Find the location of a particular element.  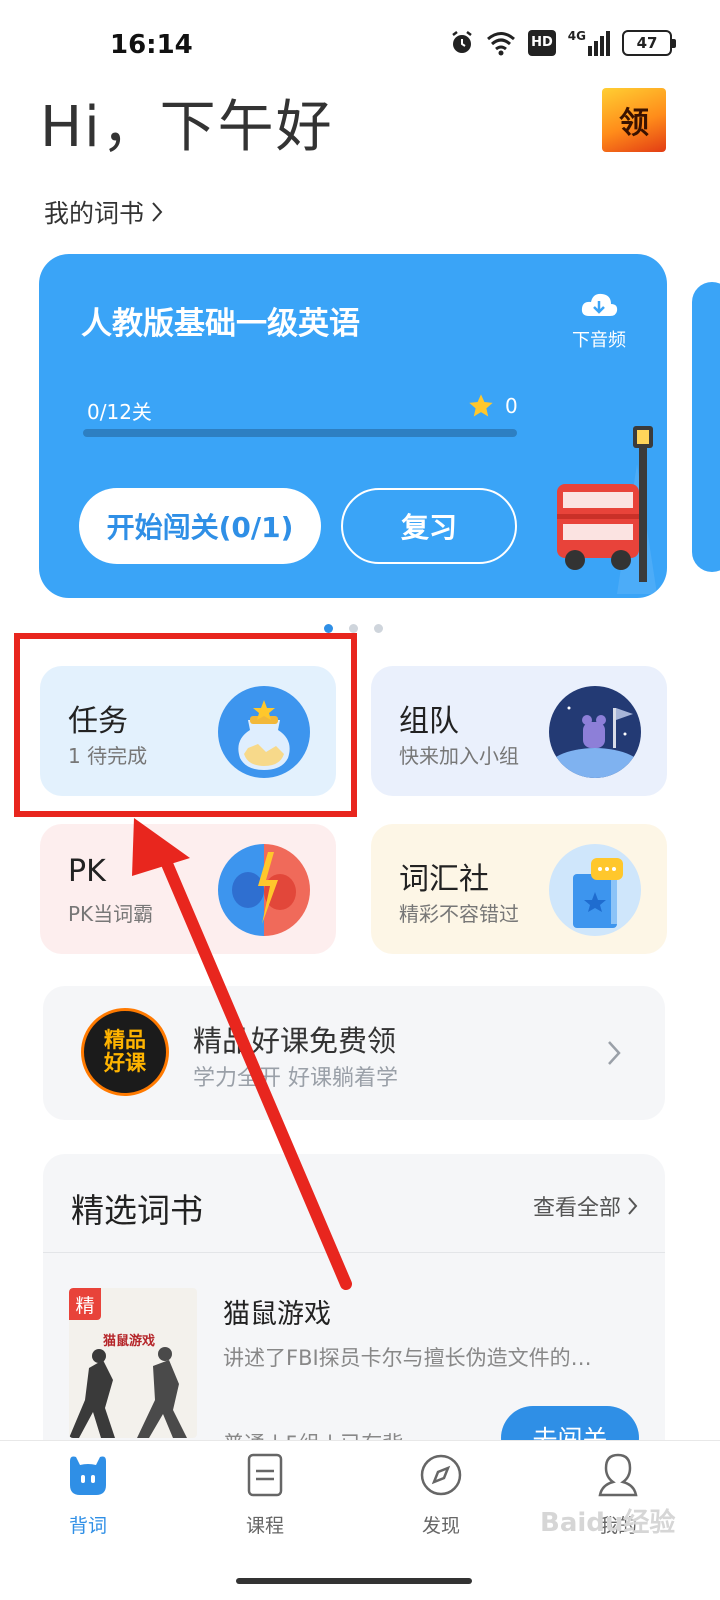

wifi-icon is located at coordinates (501, 44).